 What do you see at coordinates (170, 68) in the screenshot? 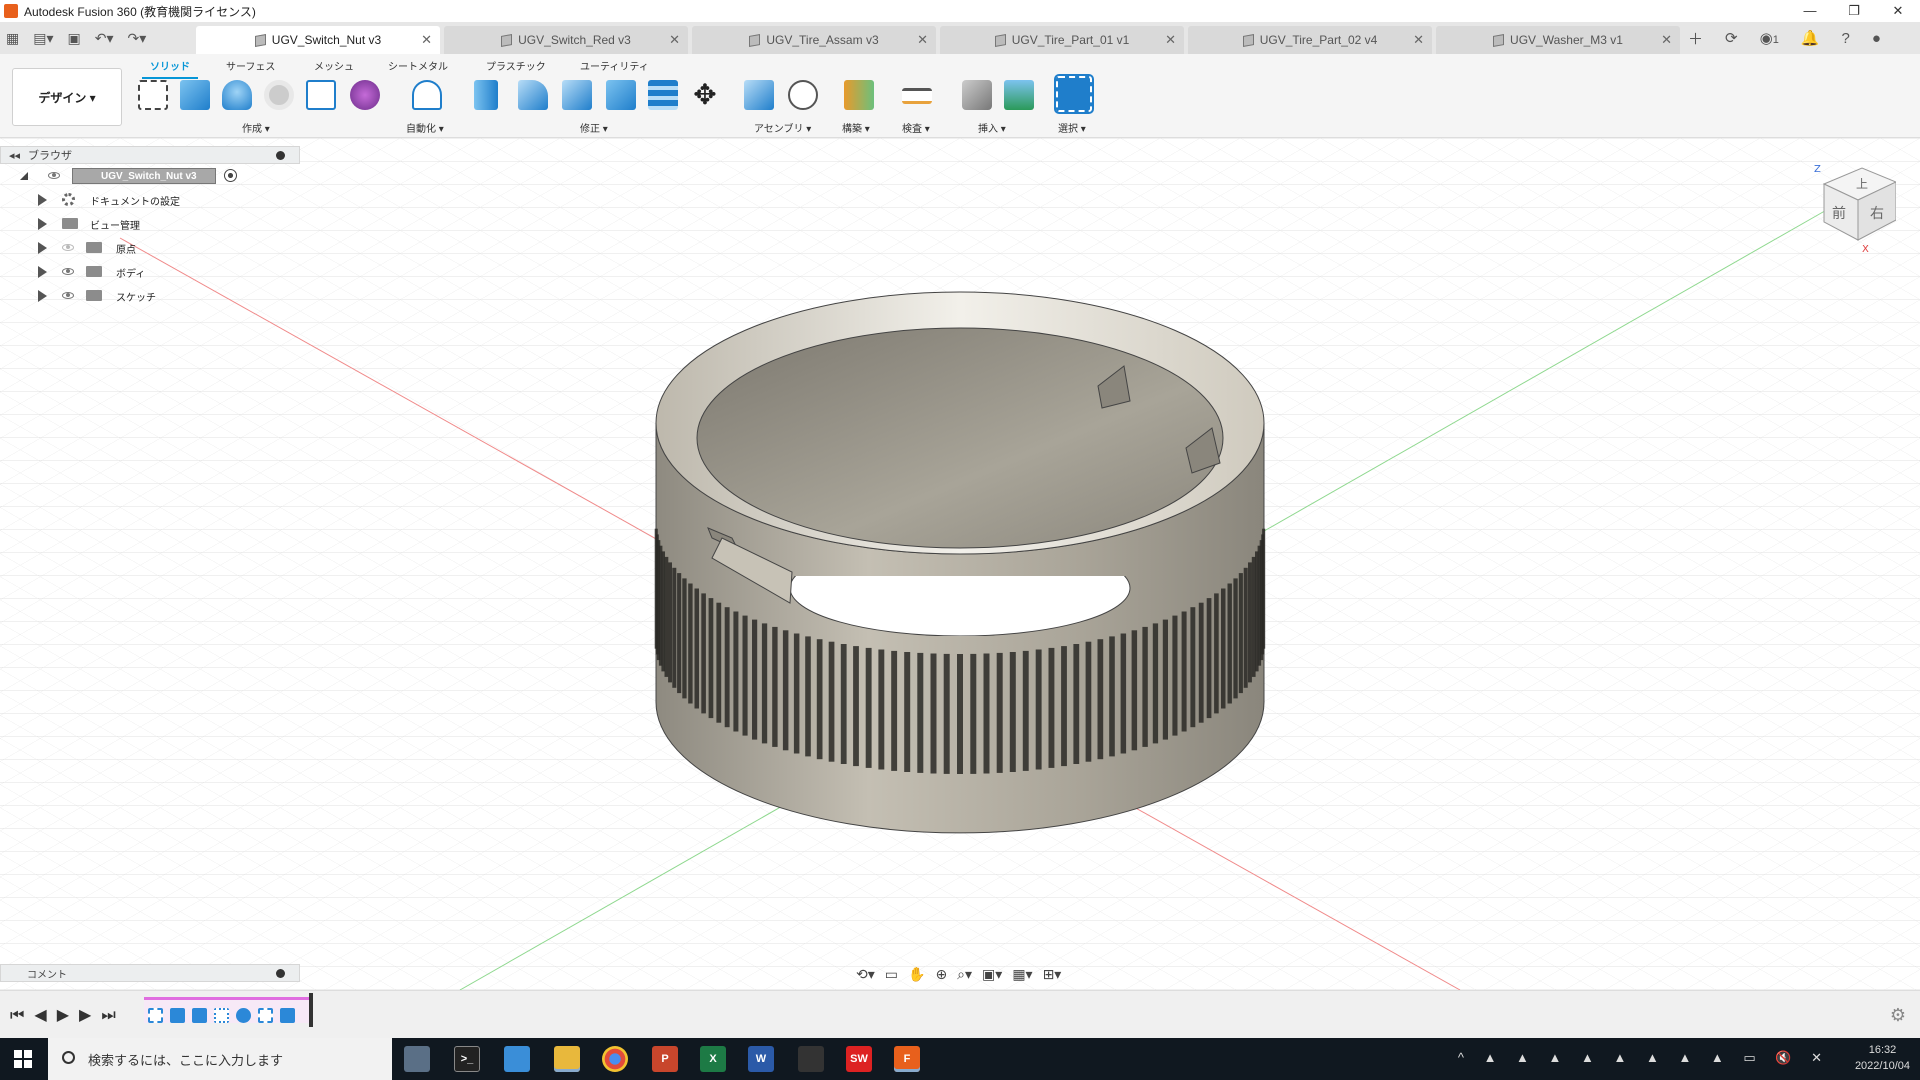
I see `tab-solid: ソリッド` at bounding box center [170, 68].